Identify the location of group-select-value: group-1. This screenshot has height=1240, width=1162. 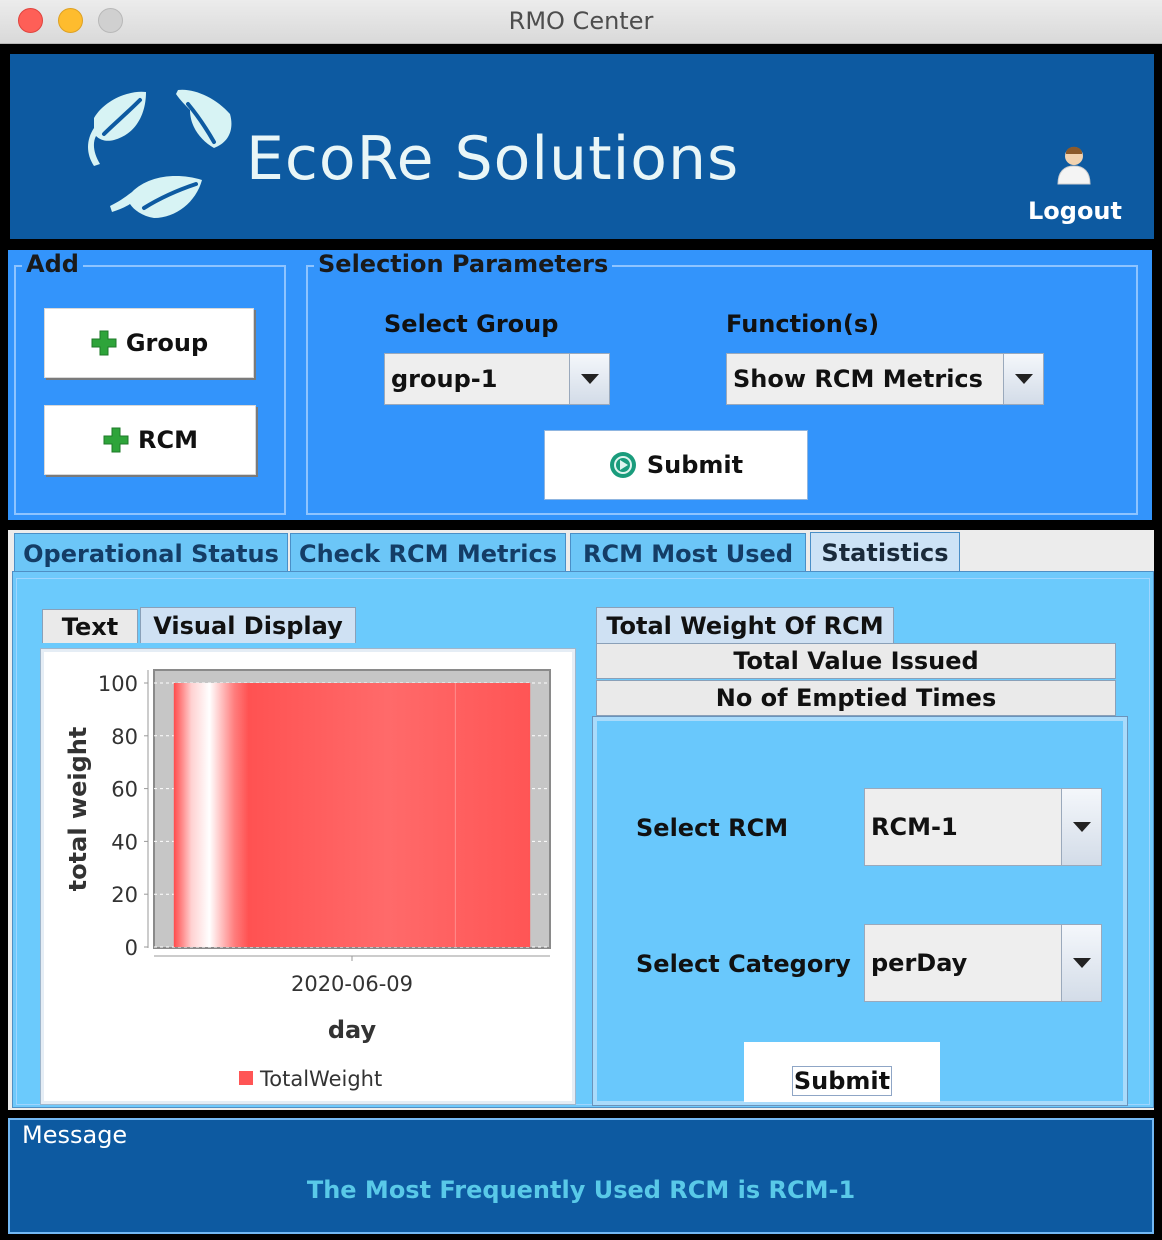
(444, 379).